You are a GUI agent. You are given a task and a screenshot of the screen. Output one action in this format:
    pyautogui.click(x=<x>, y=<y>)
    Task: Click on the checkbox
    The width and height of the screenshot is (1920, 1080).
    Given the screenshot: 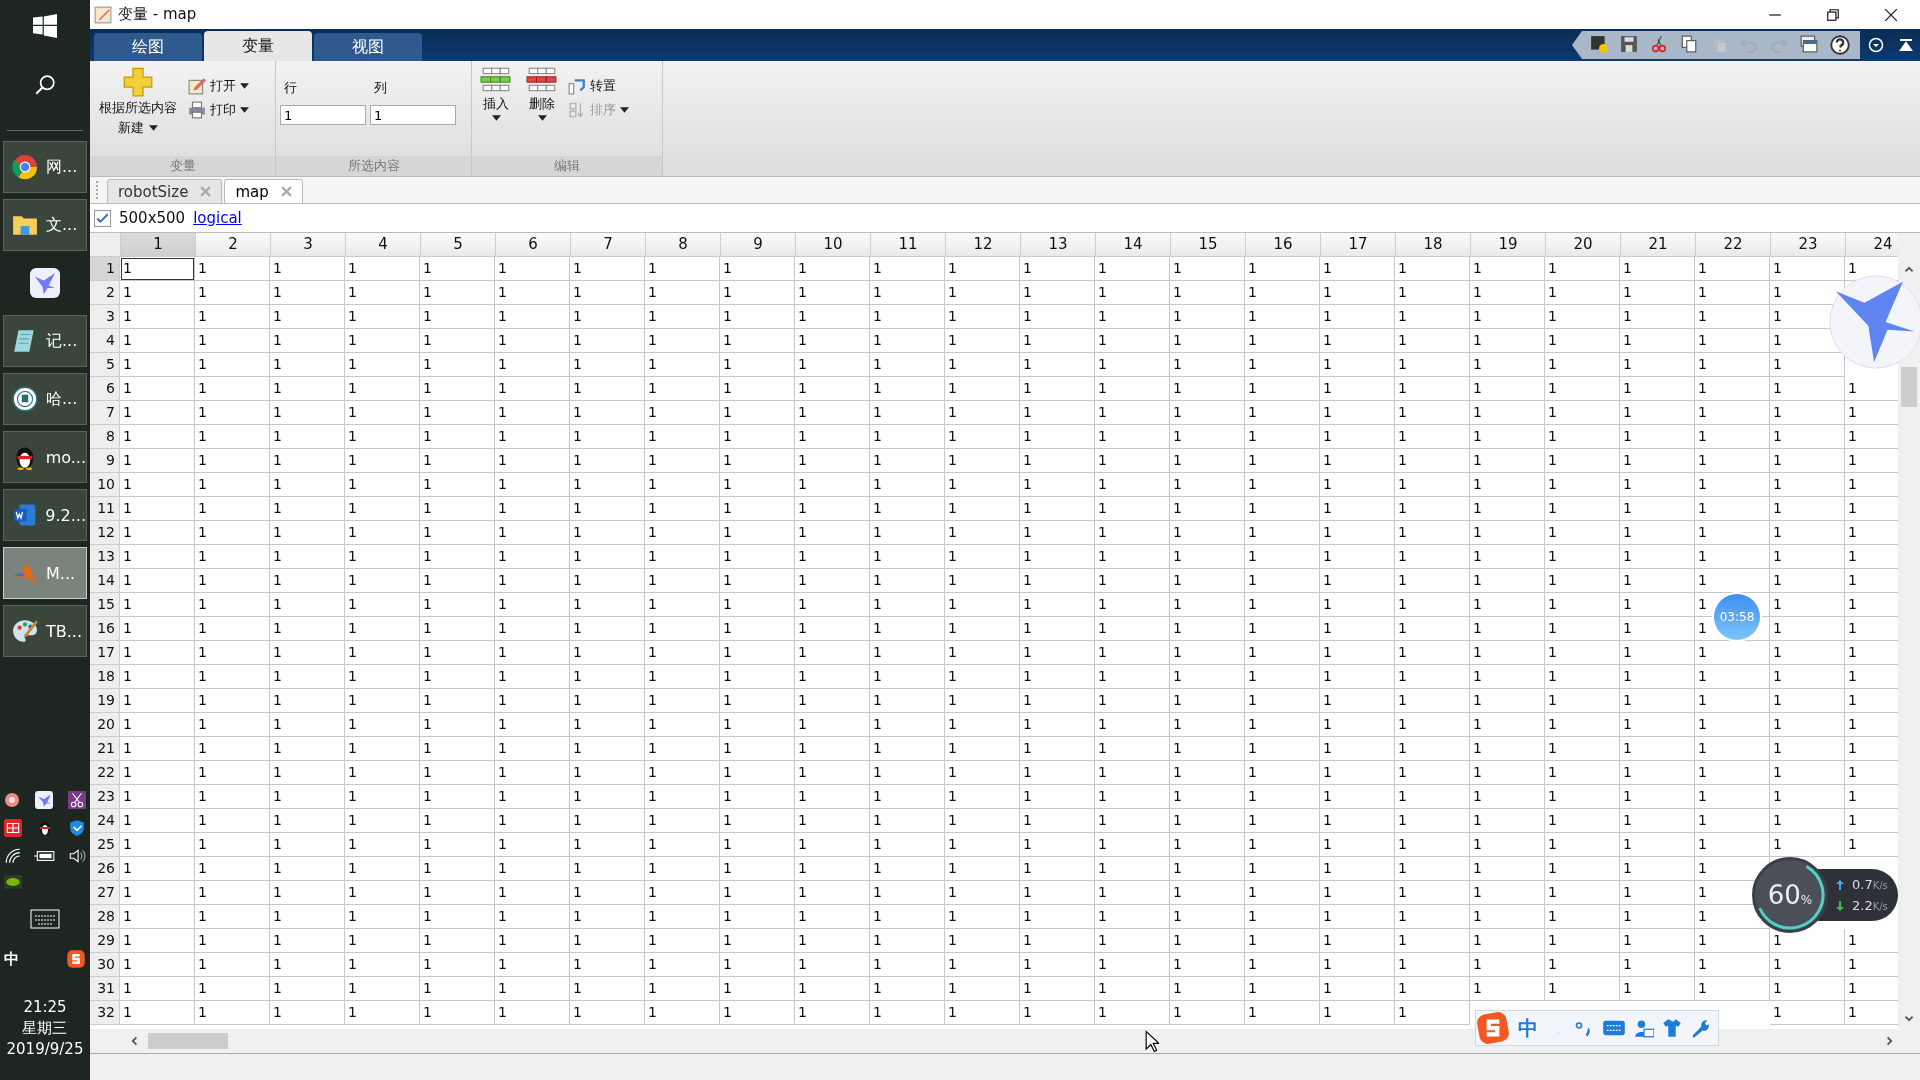 What is the action you would take?
    pyautogui.click(x=102, y=218)
    